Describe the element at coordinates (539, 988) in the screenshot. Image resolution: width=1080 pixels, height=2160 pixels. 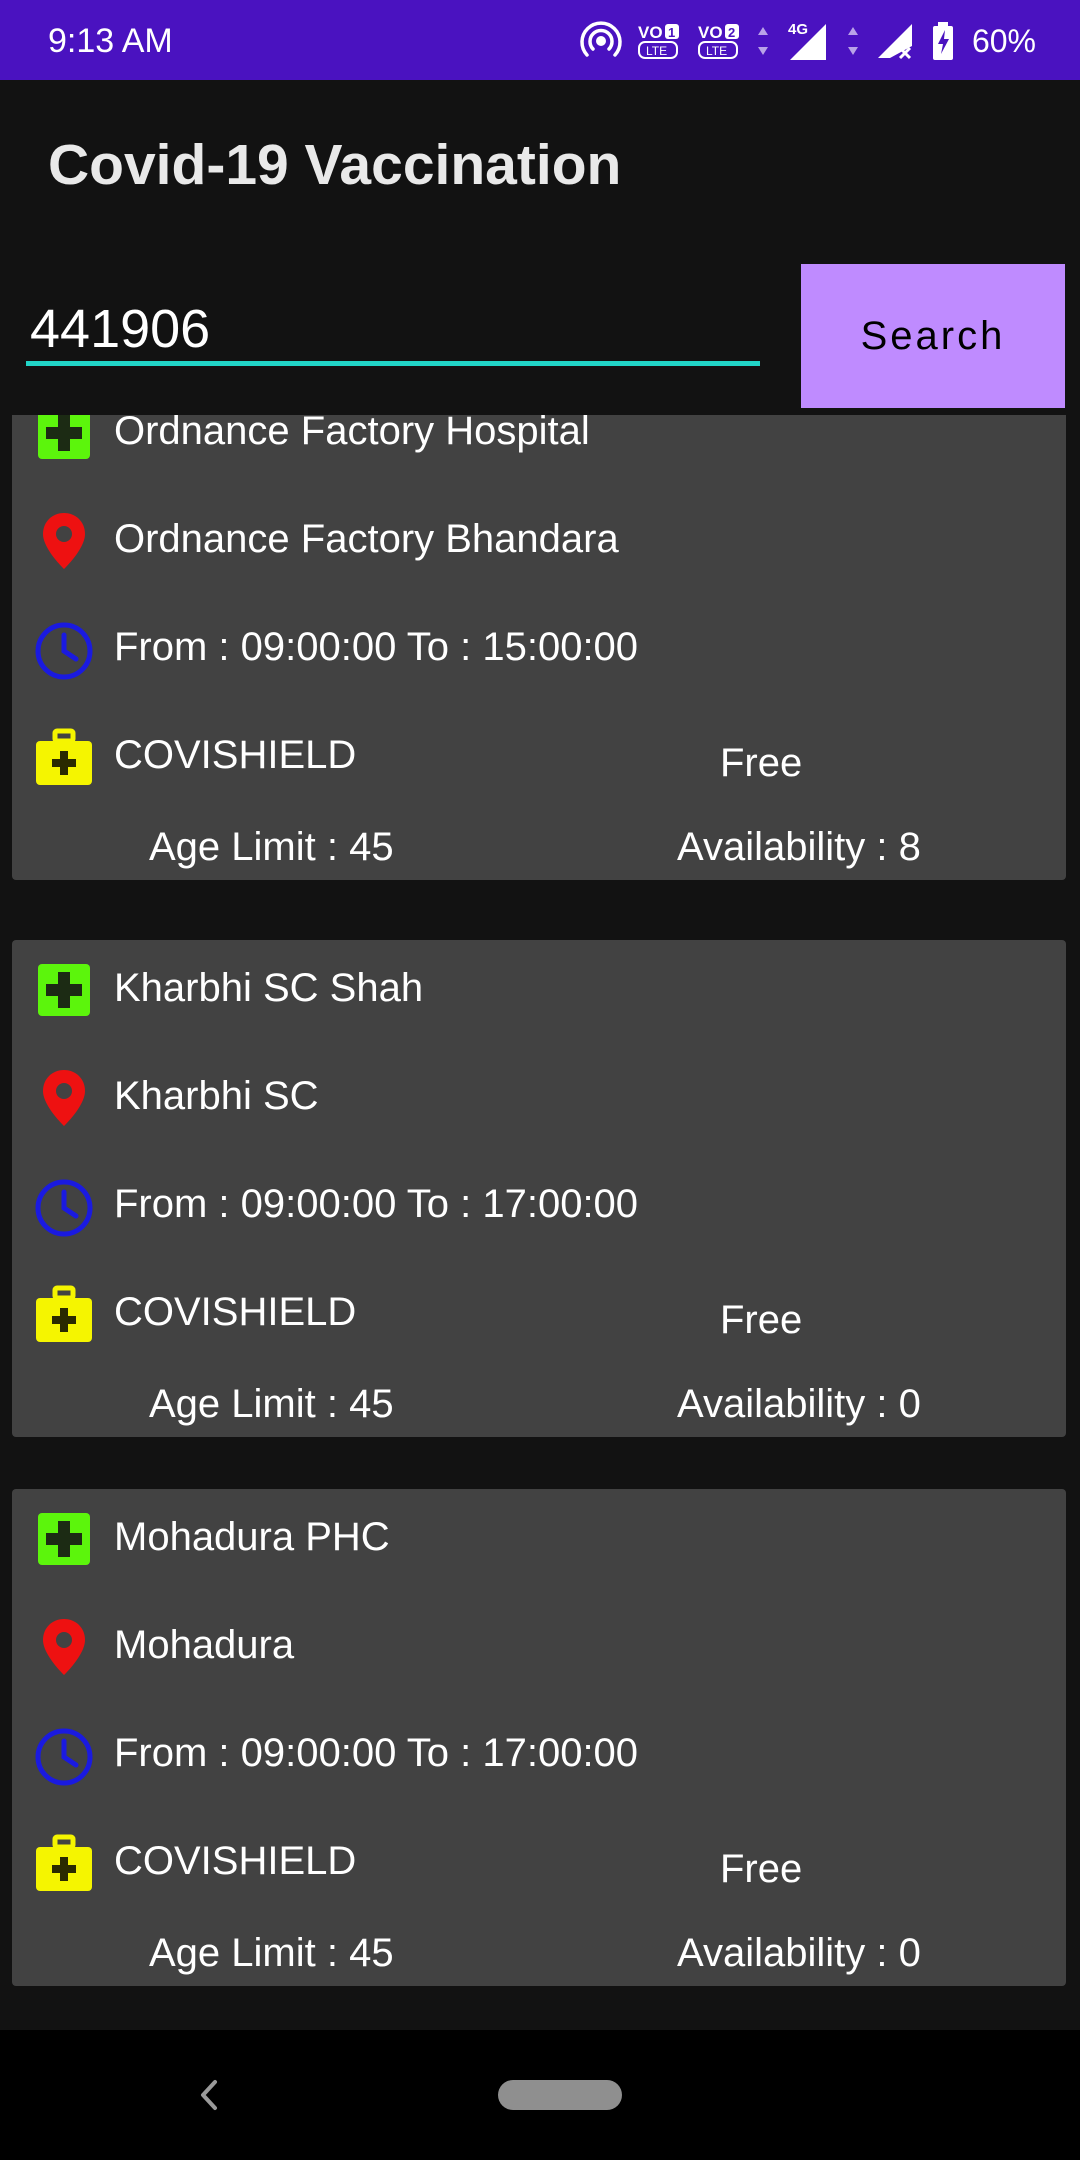
I see `center-name-row: Kharbhi SC Shah` at that location.